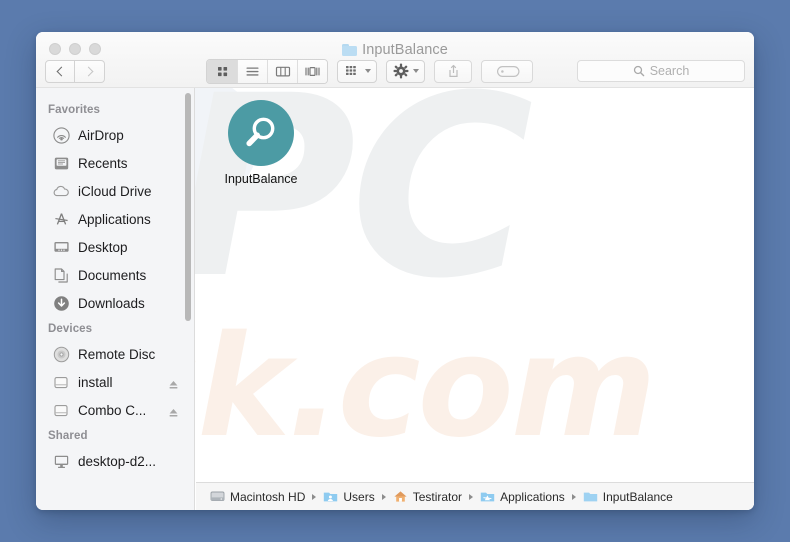  I want to click on breadcrumb-label: Users, so click(359, 496).